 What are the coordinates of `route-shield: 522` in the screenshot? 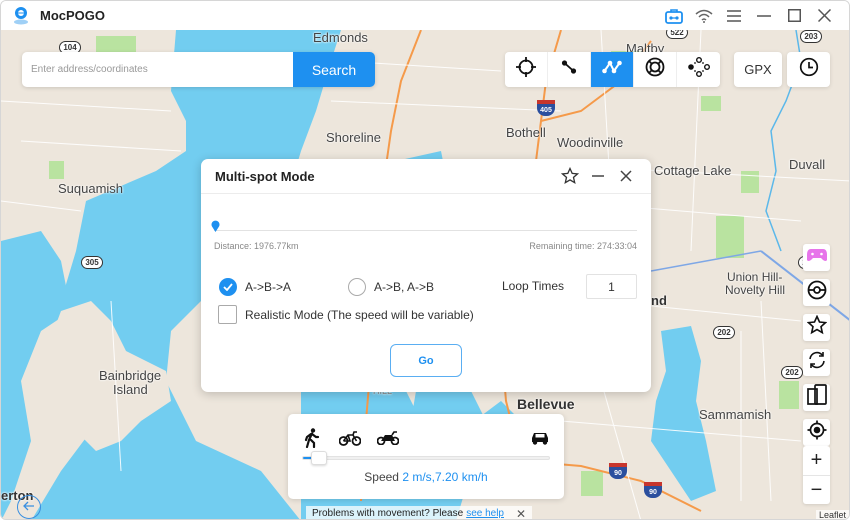 It's located at (677, 34).